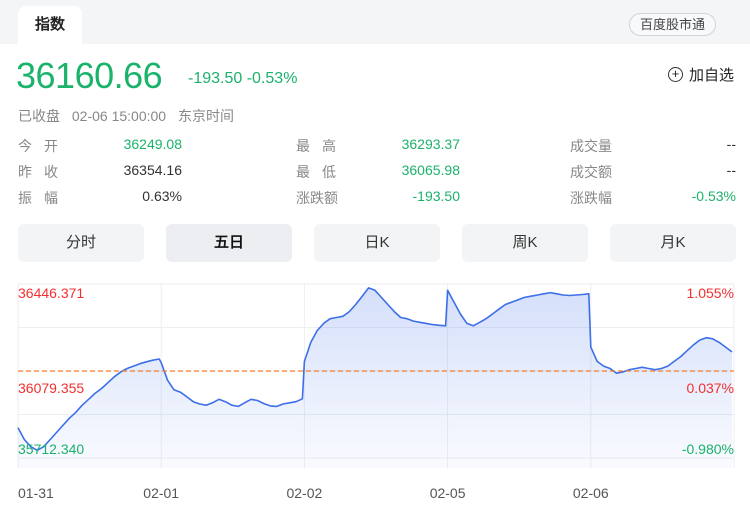 The width and height of the screenshot is (750, 517). I want to click on stat-amplitude: 振幅, so click(44, 198).